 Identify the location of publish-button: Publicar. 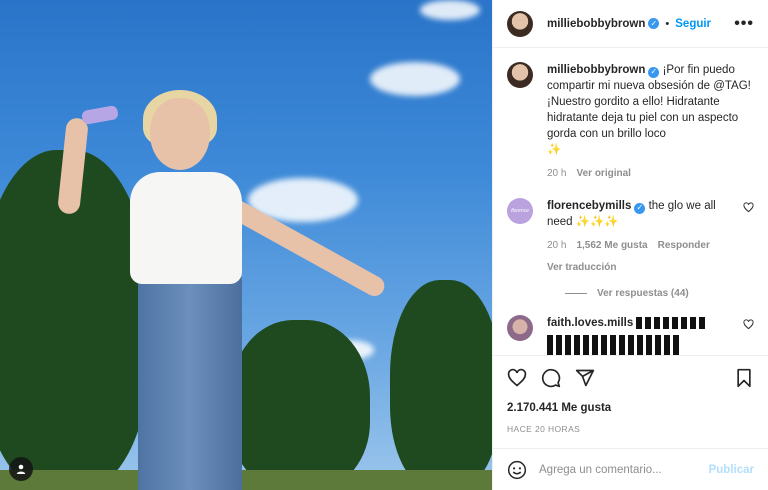
(731, 470).